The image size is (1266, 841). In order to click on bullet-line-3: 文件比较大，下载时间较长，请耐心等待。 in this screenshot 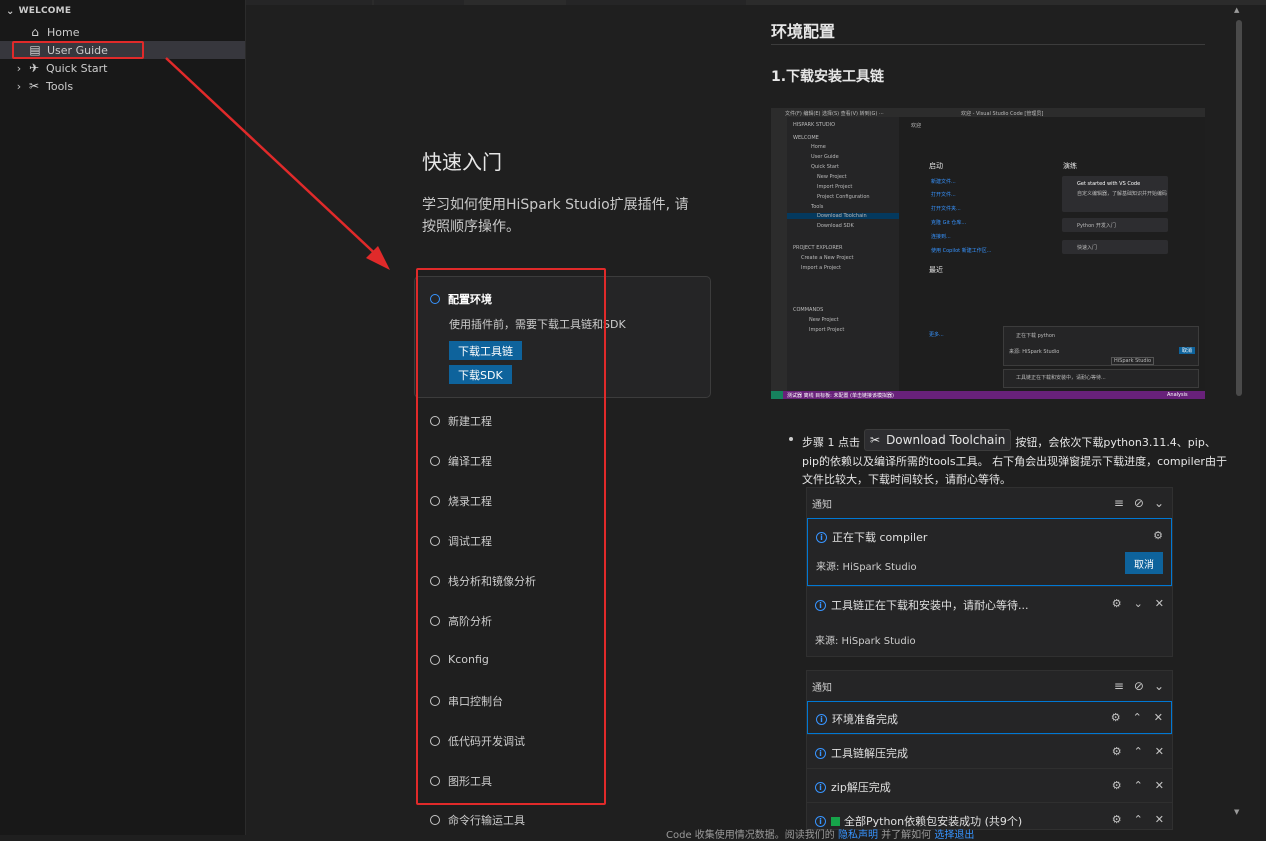, I will do `click(906, 479)`.